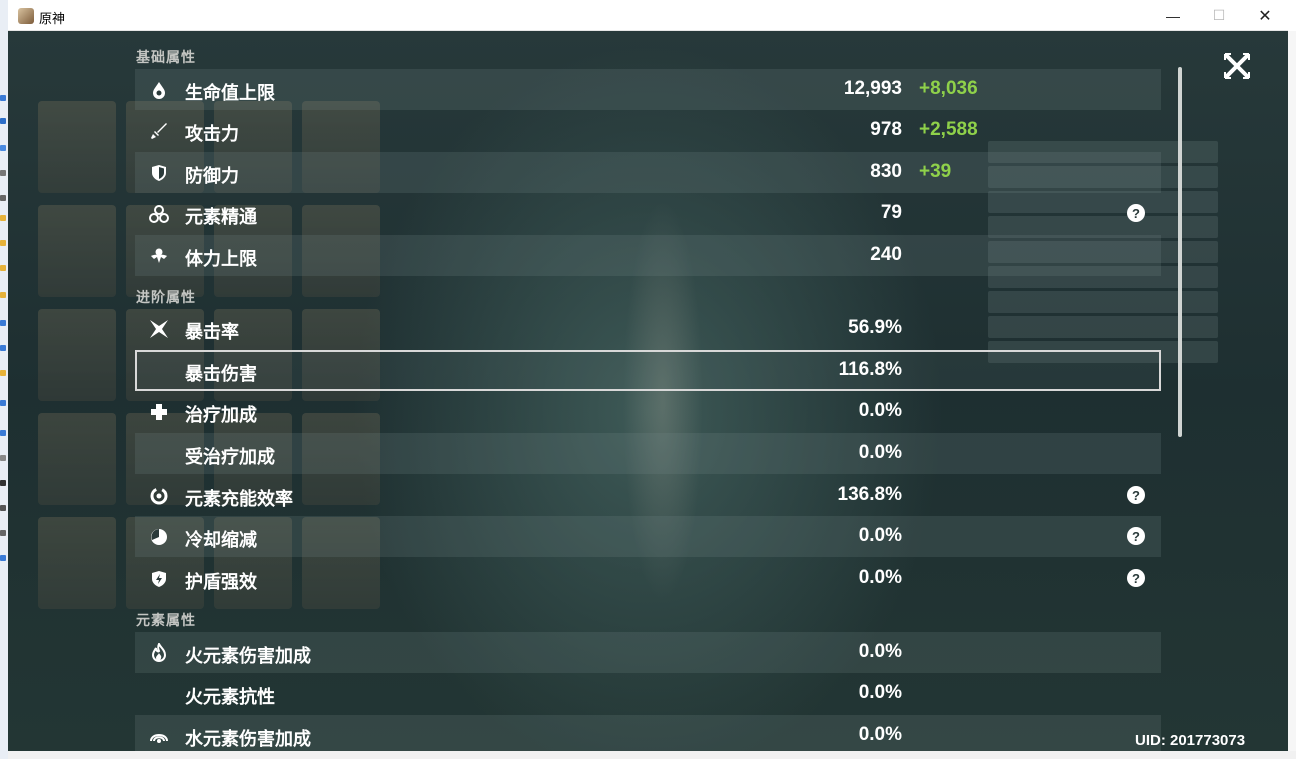 The height and width of the screenshot is (759, 1296). Describe the element at coordinates (159, 736) in the screenshot. I see `hydro-icon` at that location.